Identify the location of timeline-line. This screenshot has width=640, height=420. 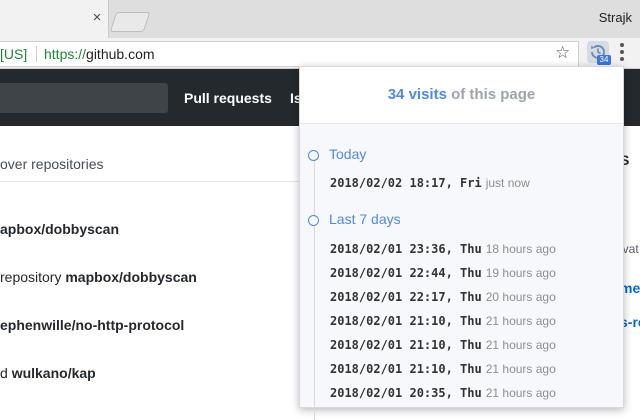
(314, 290).